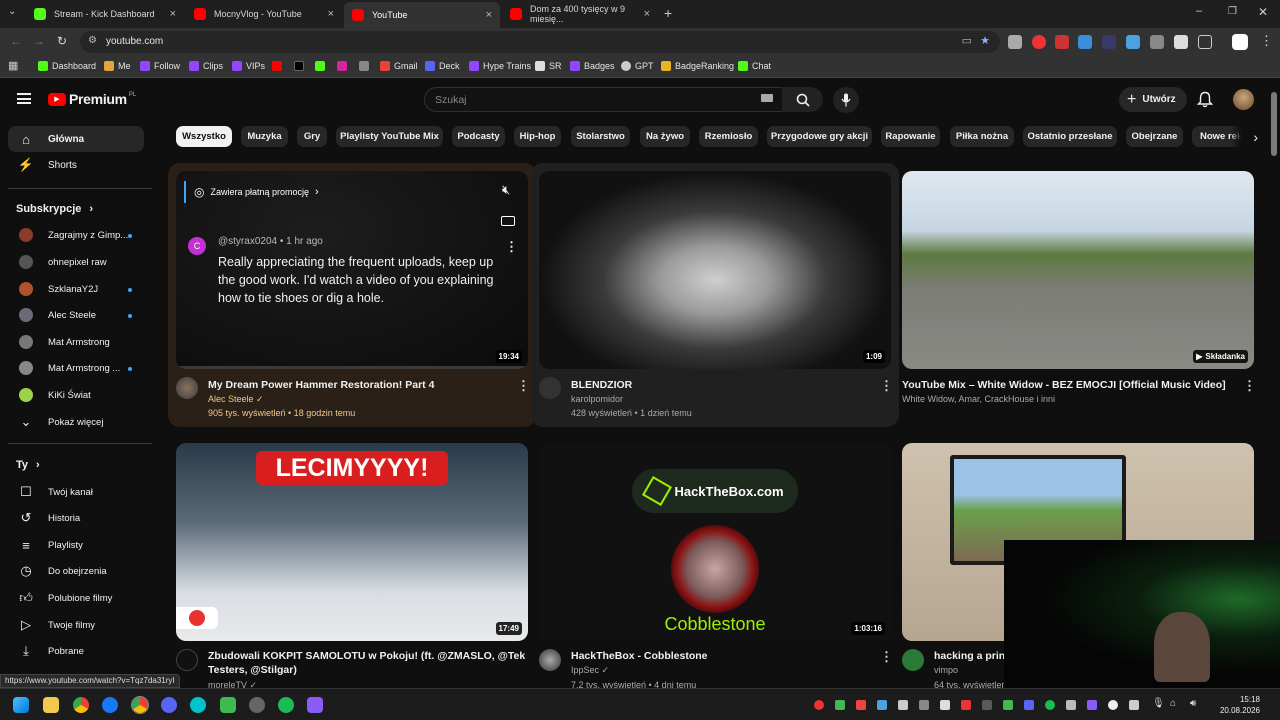  What do you see at coordinates (76, 315) in the screenshot?
I see `sidebar-sub-3: Alec Steele` at bounding box center [76, 315].